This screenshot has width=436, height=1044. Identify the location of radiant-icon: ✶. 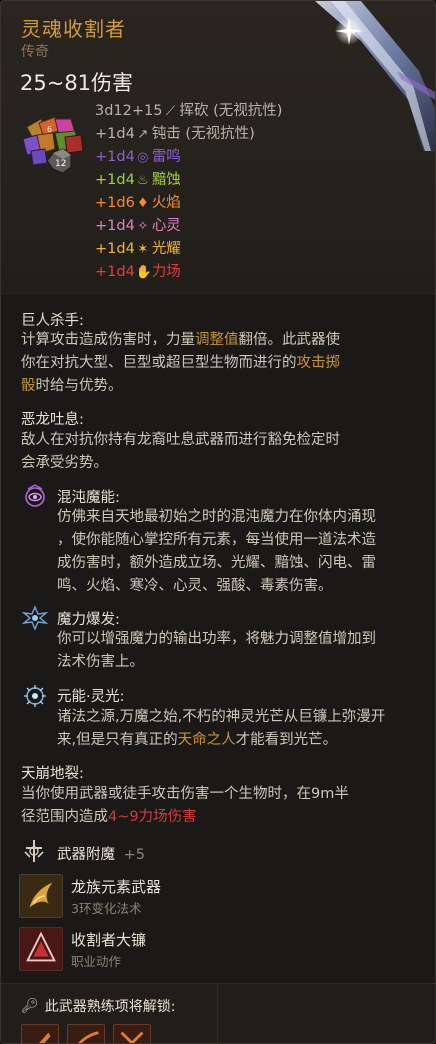
(143, 249).